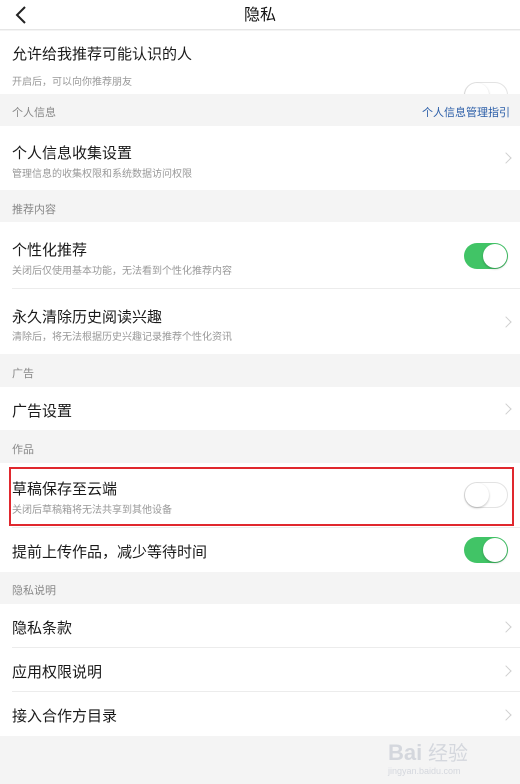 This screenshot has width=520, height=784. What do you see at coordinates (260, 495) in the screenshot?
I see `draft-cloud-row: 草稿保存至云端 关闭后草稿箱将无法共享到其他设备` at bounding box center [260, 495].